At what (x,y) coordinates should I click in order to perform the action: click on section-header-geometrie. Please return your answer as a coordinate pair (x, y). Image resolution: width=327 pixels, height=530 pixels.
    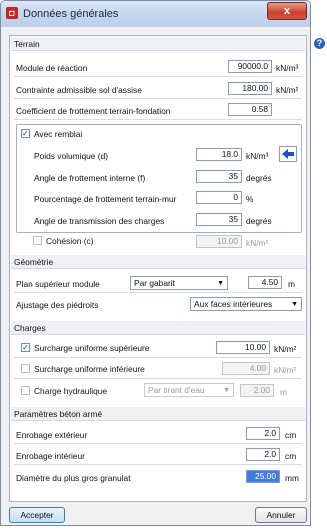
    Looking at the image, I should click on (158, 262).